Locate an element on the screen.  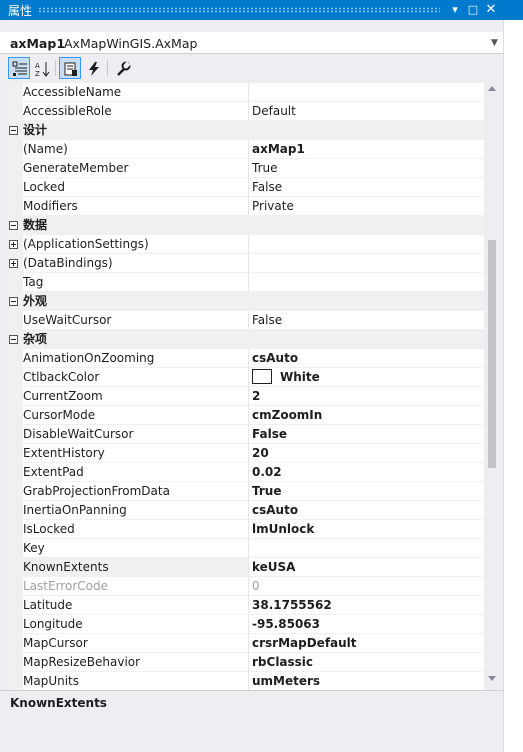
category-row: 杂项 is located at coordinates (245, 339).